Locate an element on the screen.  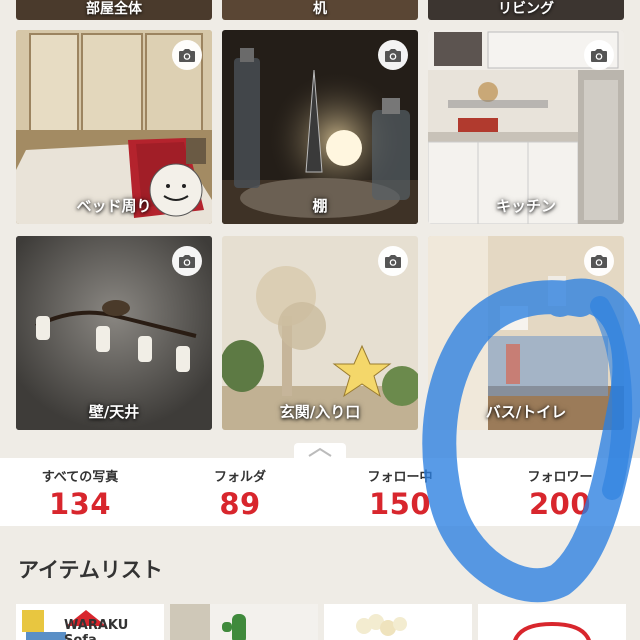
folder-tile-bath: バス/トイレ is located at coordinates (526, 333).